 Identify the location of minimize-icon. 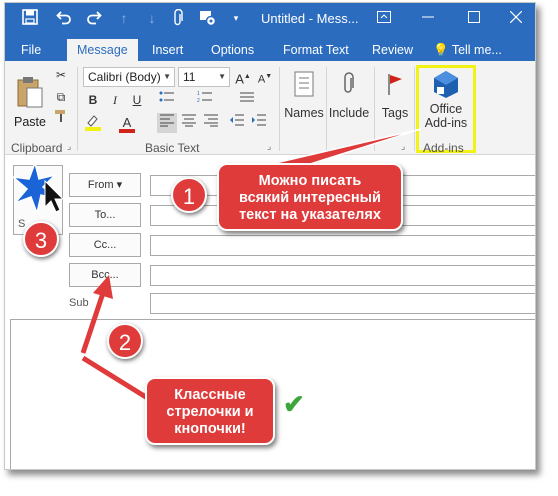
(428, 18).